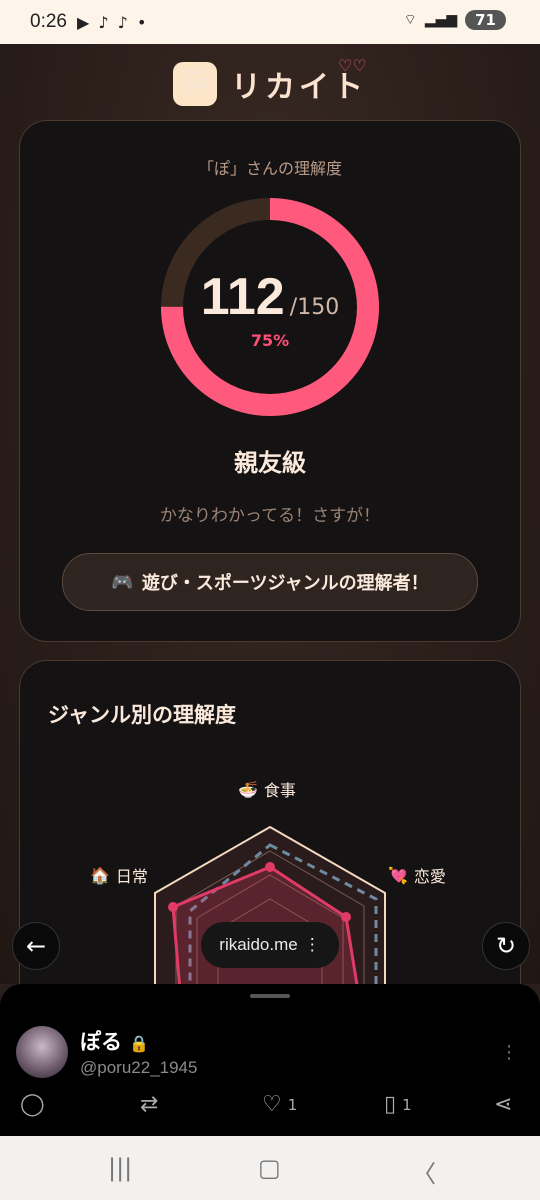 The width and height of the screenshot is (540, 1200). What do you see at coordinates (48, 21) in the screenshot?
I see `status-time: 0:26` at bounding box center [48, 21].